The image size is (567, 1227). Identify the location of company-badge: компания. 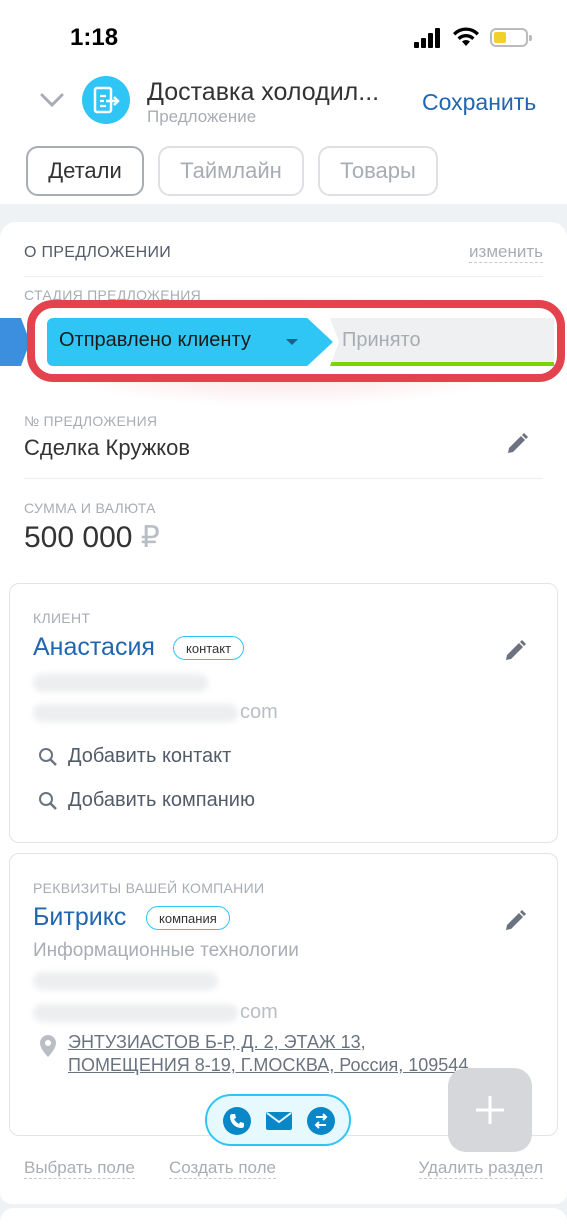
(188, 918).